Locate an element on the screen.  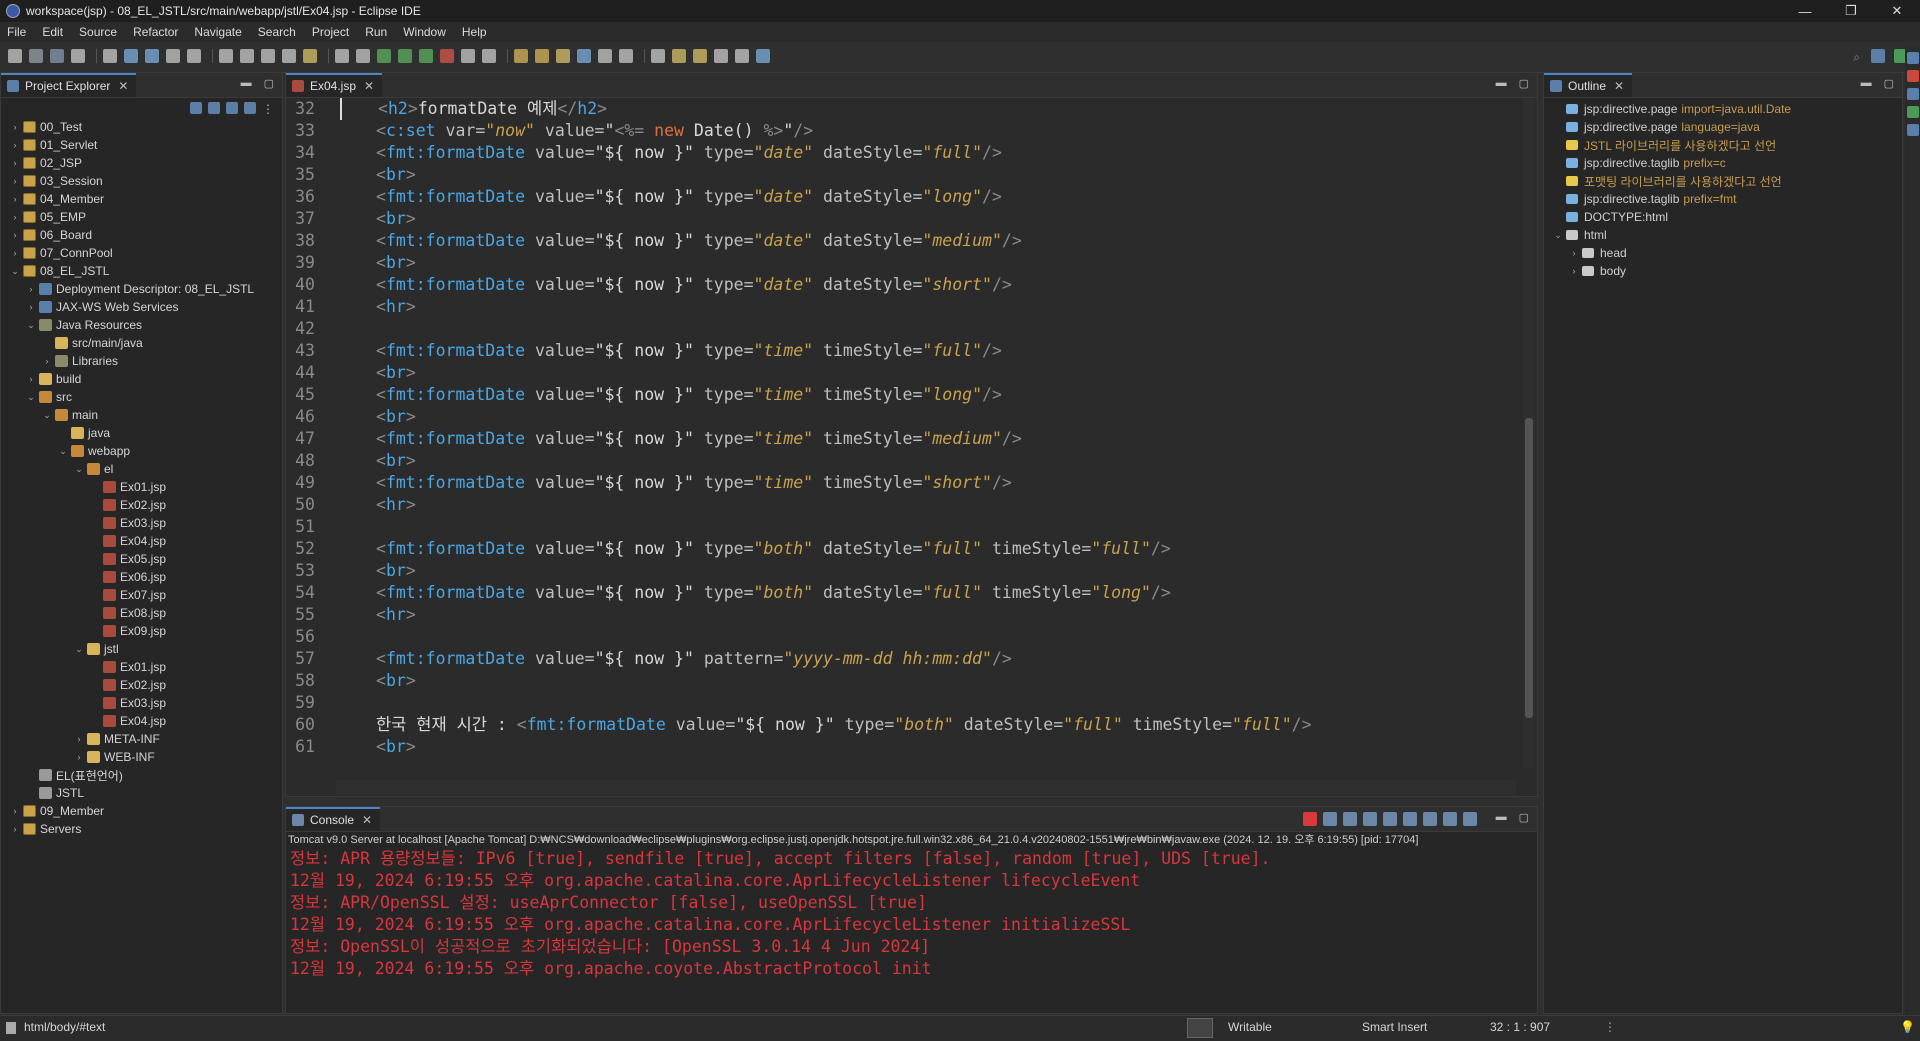
tips-icon: 💡 is located at coordinates (1907, 1027).